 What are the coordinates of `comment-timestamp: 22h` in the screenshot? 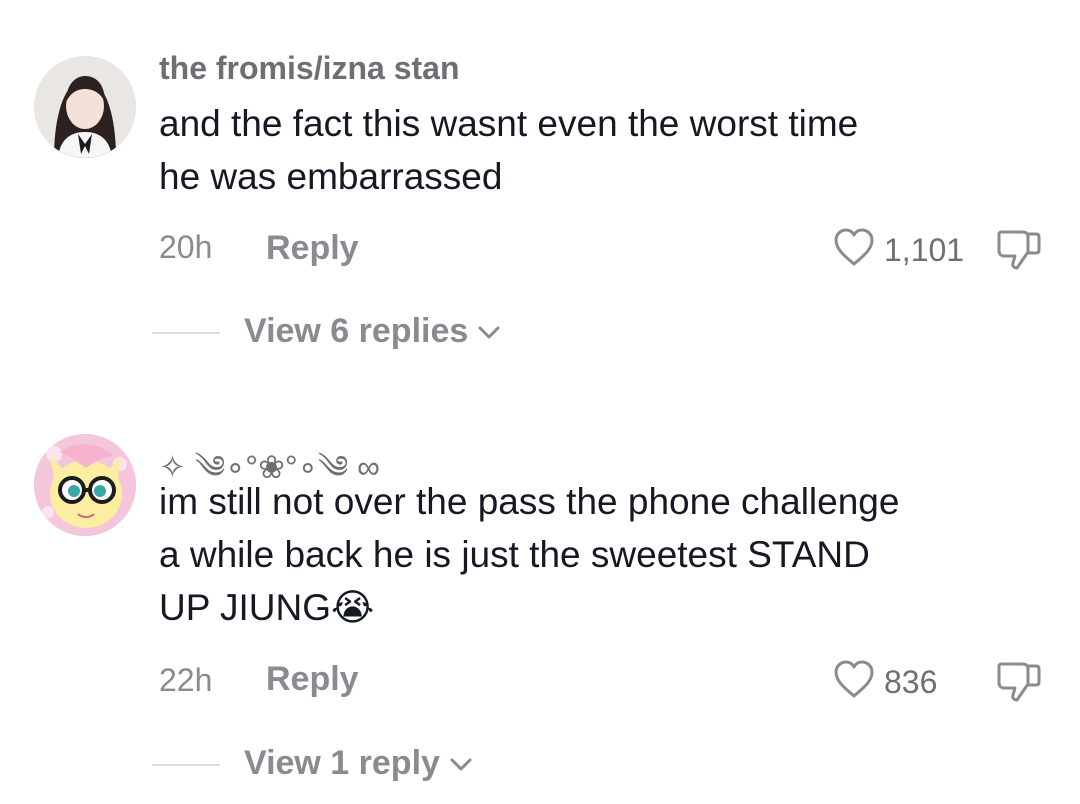 It's located at (186, 680).